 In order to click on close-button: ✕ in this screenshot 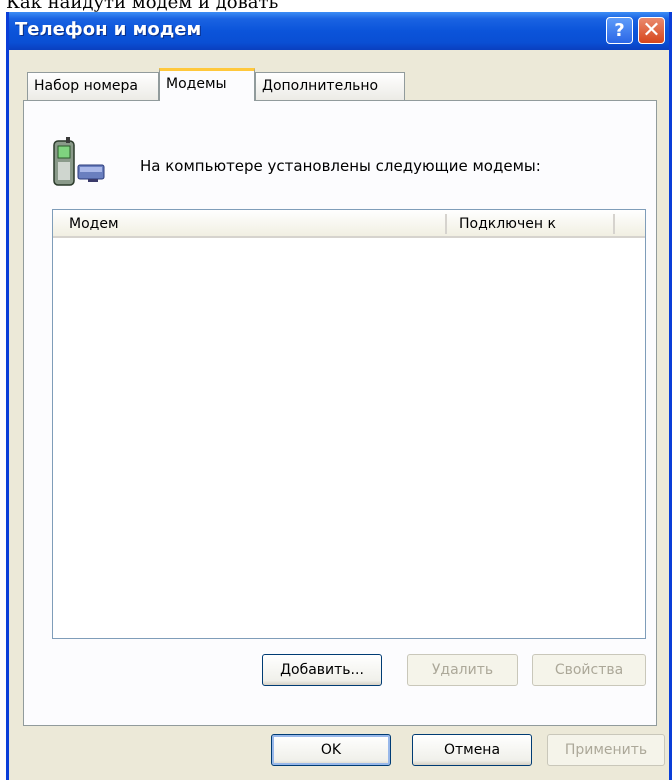, I will do `click(651, 30)`.